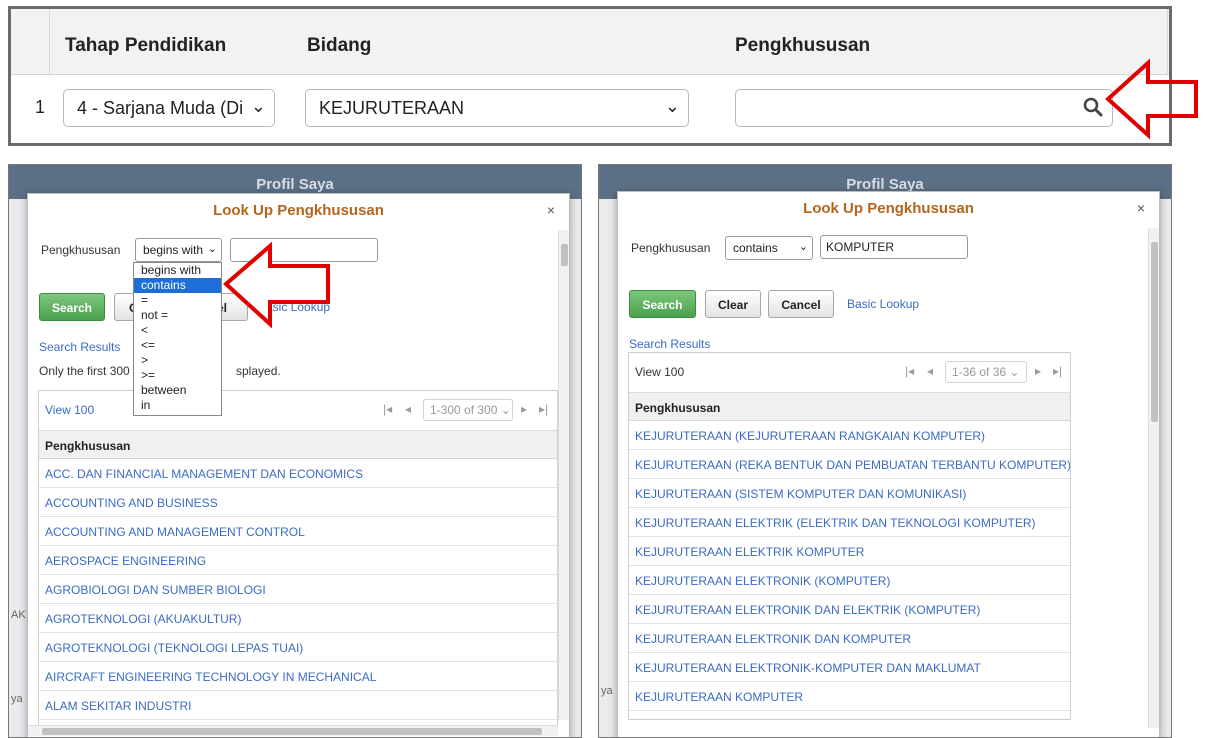 The height and width of the screenshot is (738, 1206). What do you see at coordinates (464, 410) in the screenshot?
I see `page-range: 1-300 of 300` at bounding box center [464, 410].